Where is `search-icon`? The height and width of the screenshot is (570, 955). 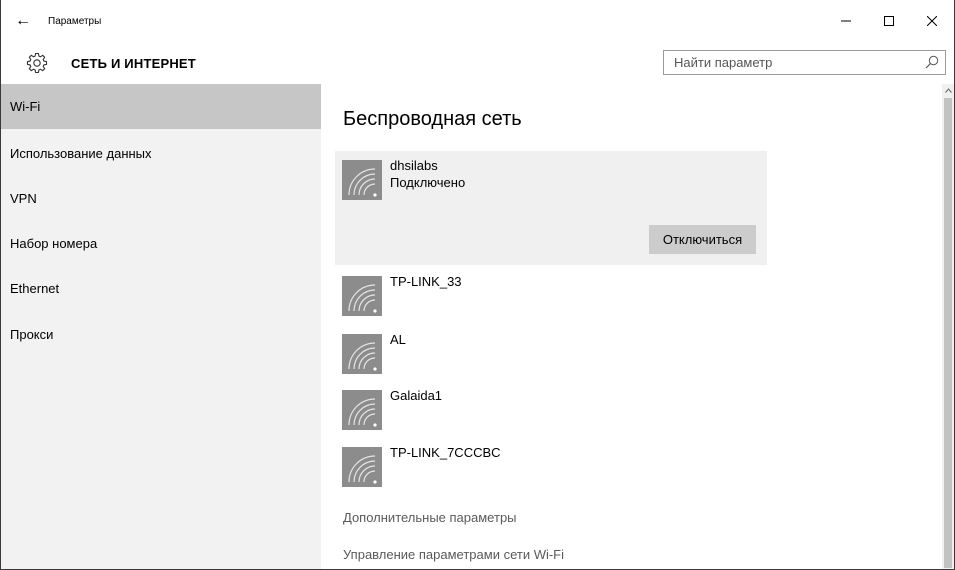
search-icon is located at coordinates (932, 62).